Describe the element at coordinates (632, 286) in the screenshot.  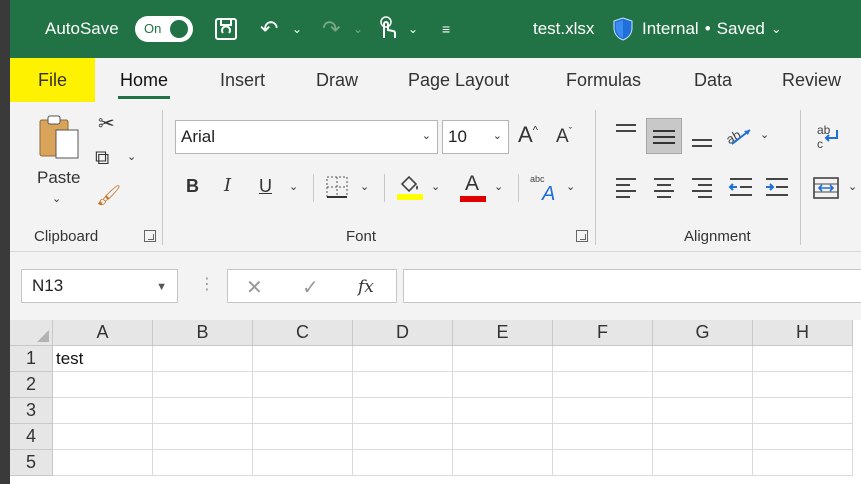
I see `formula-input` at that location.